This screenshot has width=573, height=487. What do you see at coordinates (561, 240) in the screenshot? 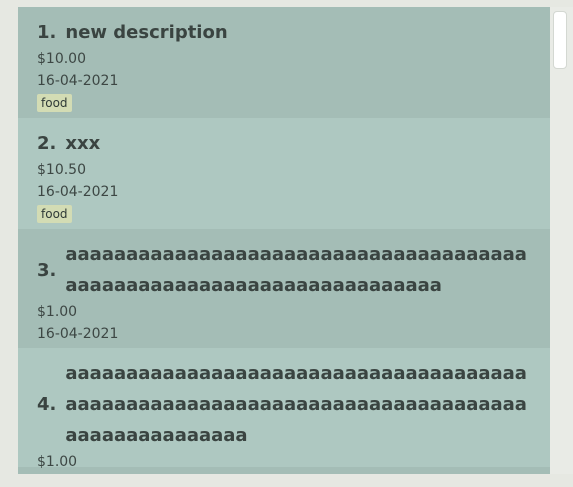
I see `scrollbar-track` at bounding box center [561, 240].